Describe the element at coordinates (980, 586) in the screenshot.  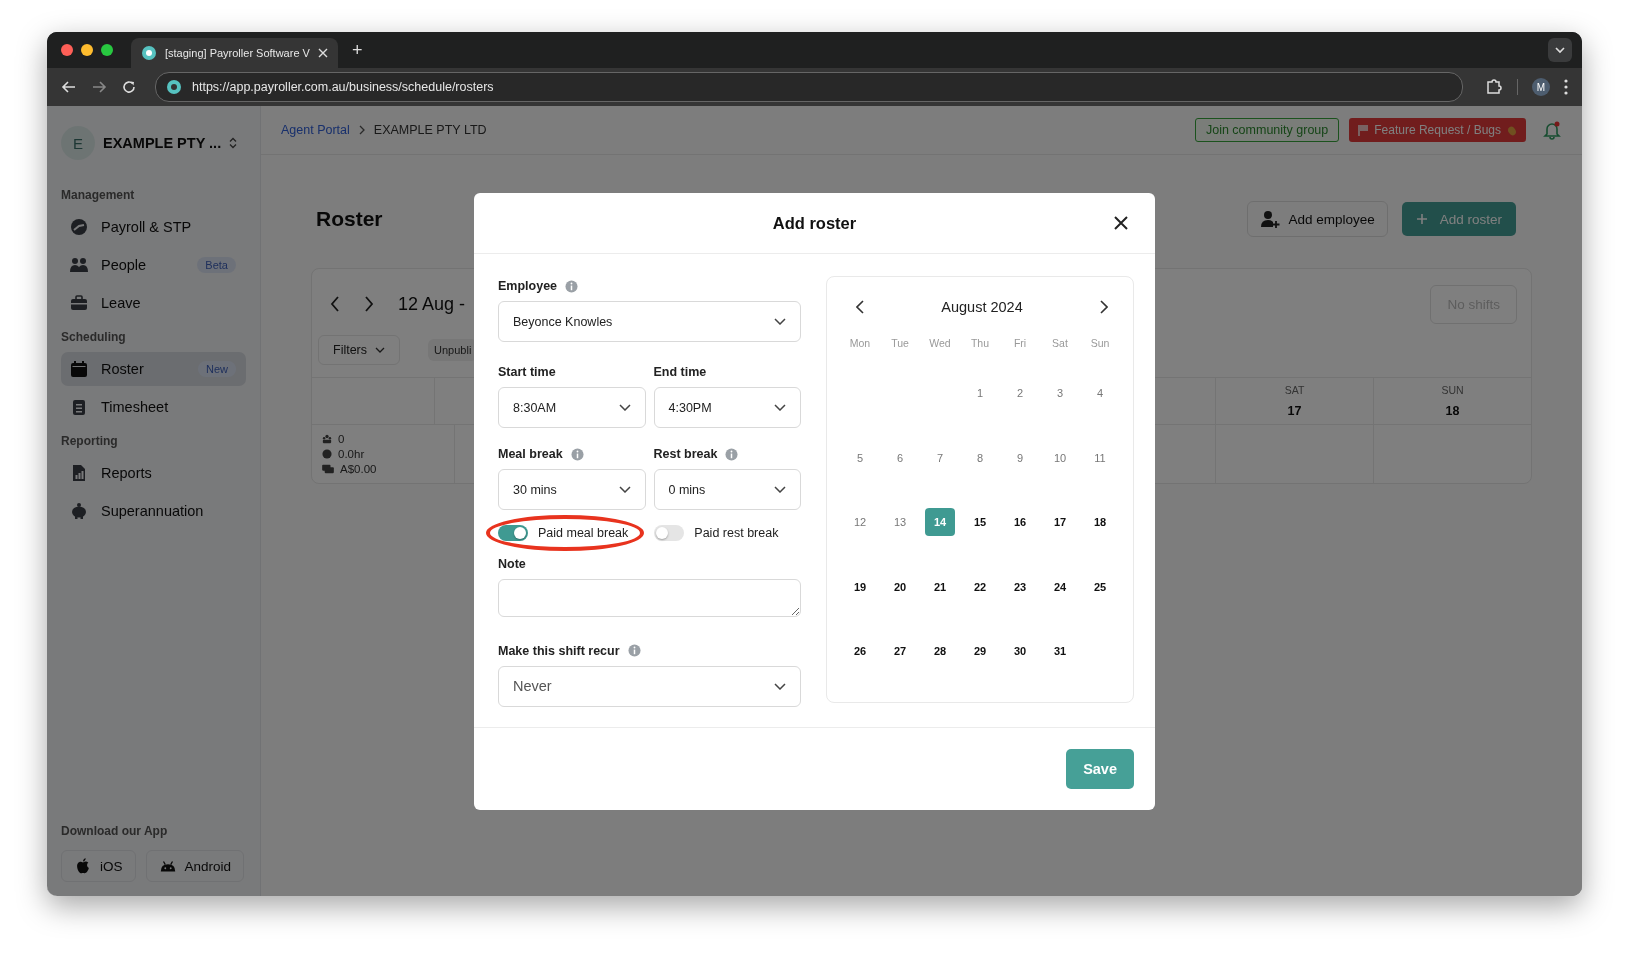
I see `calendar-day: 22` at that location.